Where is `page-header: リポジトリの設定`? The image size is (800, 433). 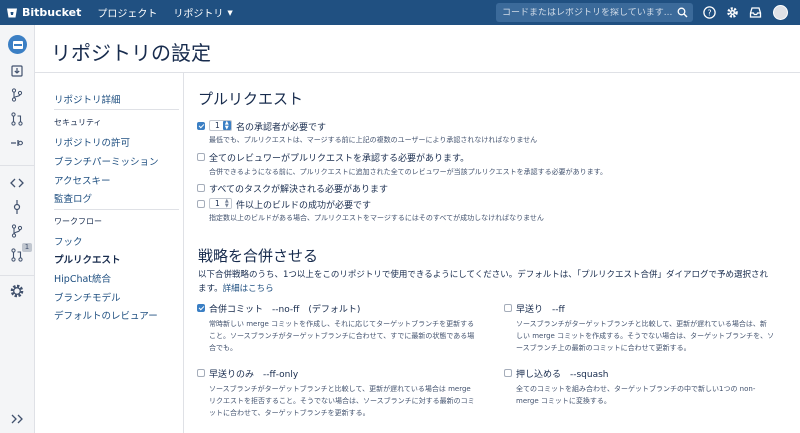 page-header: リポジトリの設定 is located at coordinates (417, 49).